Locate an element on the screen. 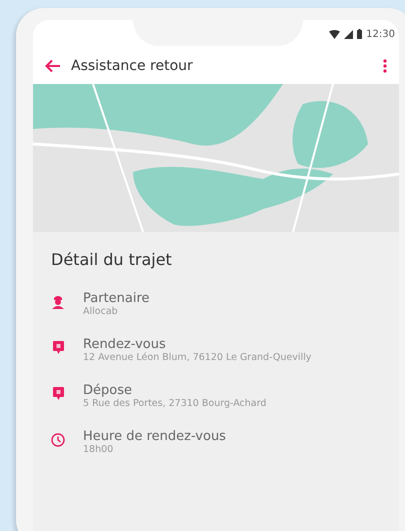  status-time: 12:30 is located at coordinates (380, 34).